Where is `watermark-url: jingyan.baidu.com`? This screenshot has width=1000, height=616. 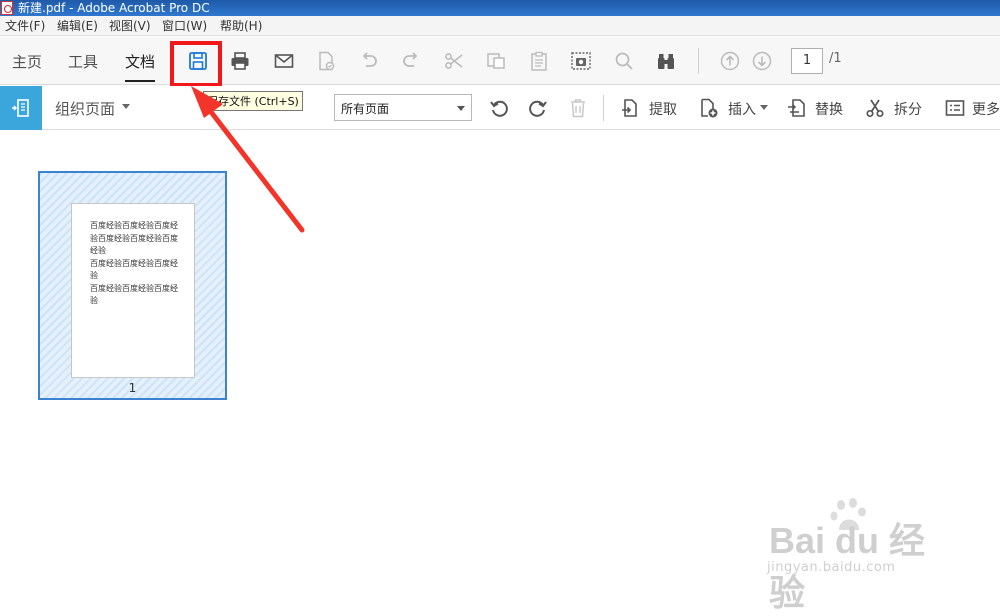 watermark-url: jingyan.baidu.com is located at coordinates (831, 567).